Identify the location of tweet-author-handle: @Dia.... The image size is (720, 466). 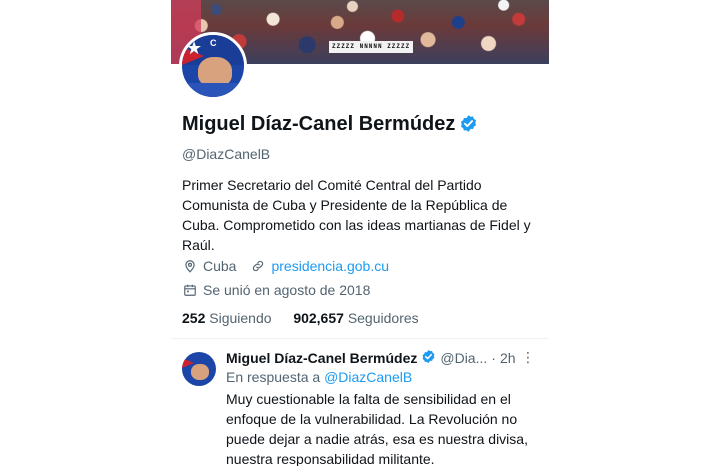
(463, 358).